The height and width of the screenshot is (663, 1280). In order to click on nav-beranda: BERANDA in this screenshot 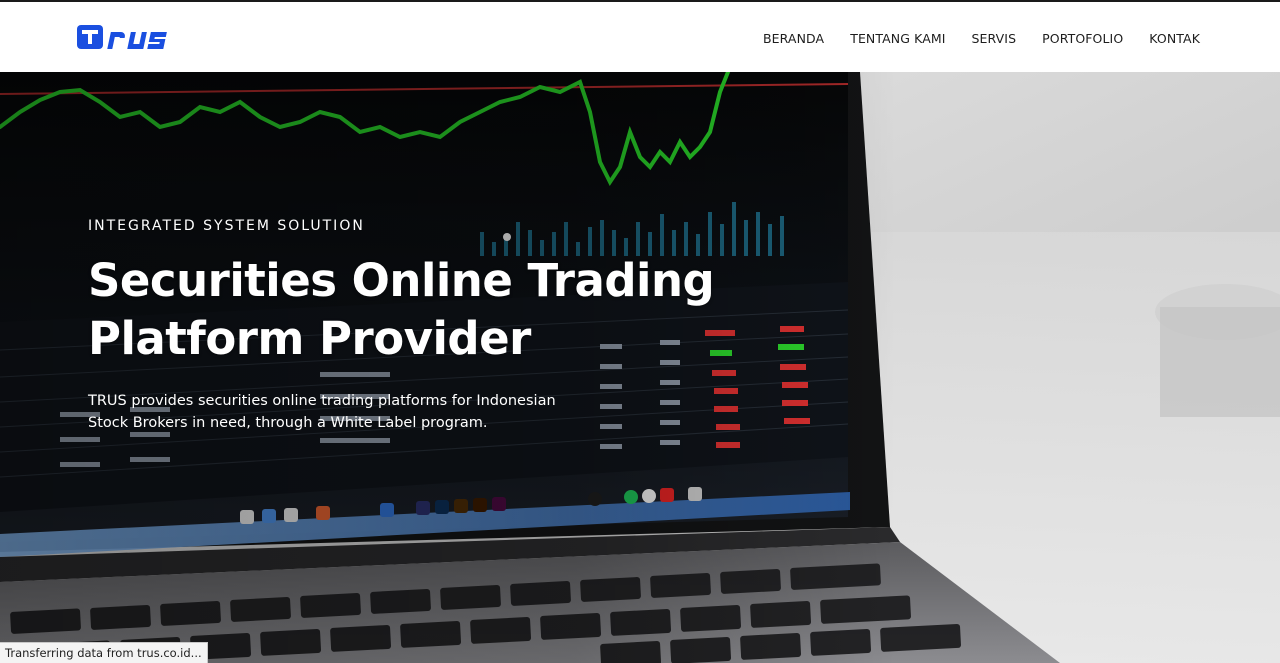, I will do `click(793, 38)`.